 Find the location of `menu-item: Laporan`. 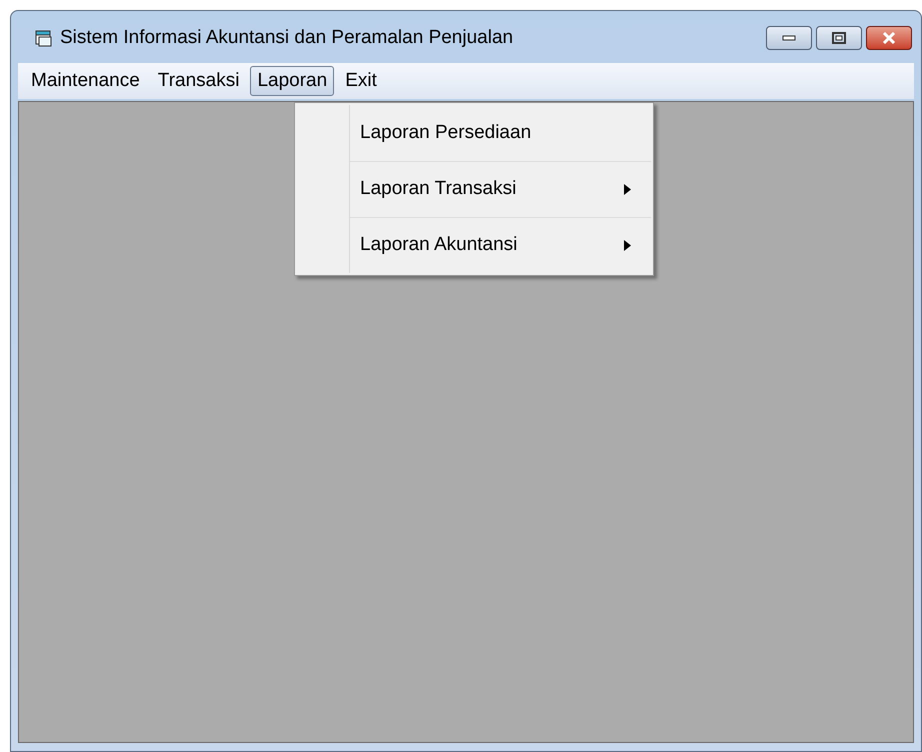

menu-item: Laporan is located at coordinates (292, 81).